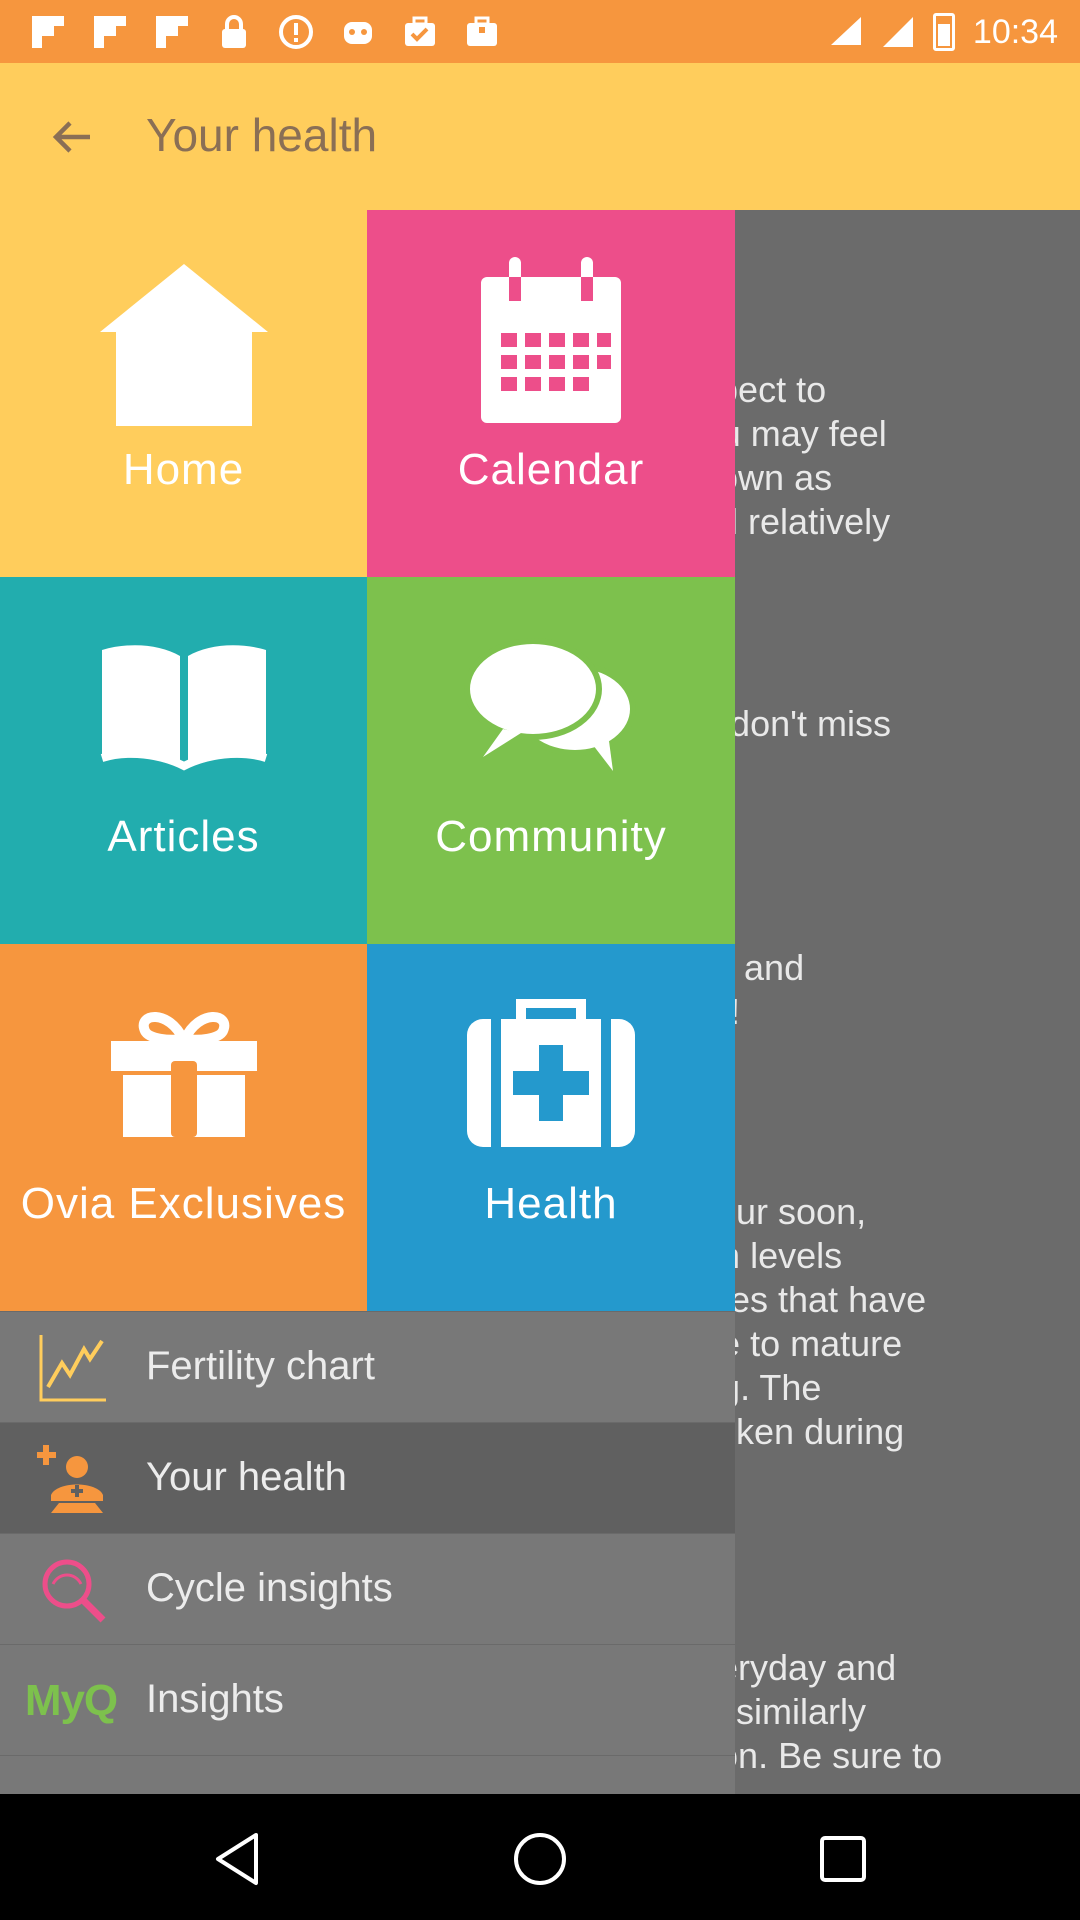 The height and width of the screenshot is (1920, 1080). Describe the element at coordinates (72, 137) in the screenshot. I see `back-arrow-icon` at that location.